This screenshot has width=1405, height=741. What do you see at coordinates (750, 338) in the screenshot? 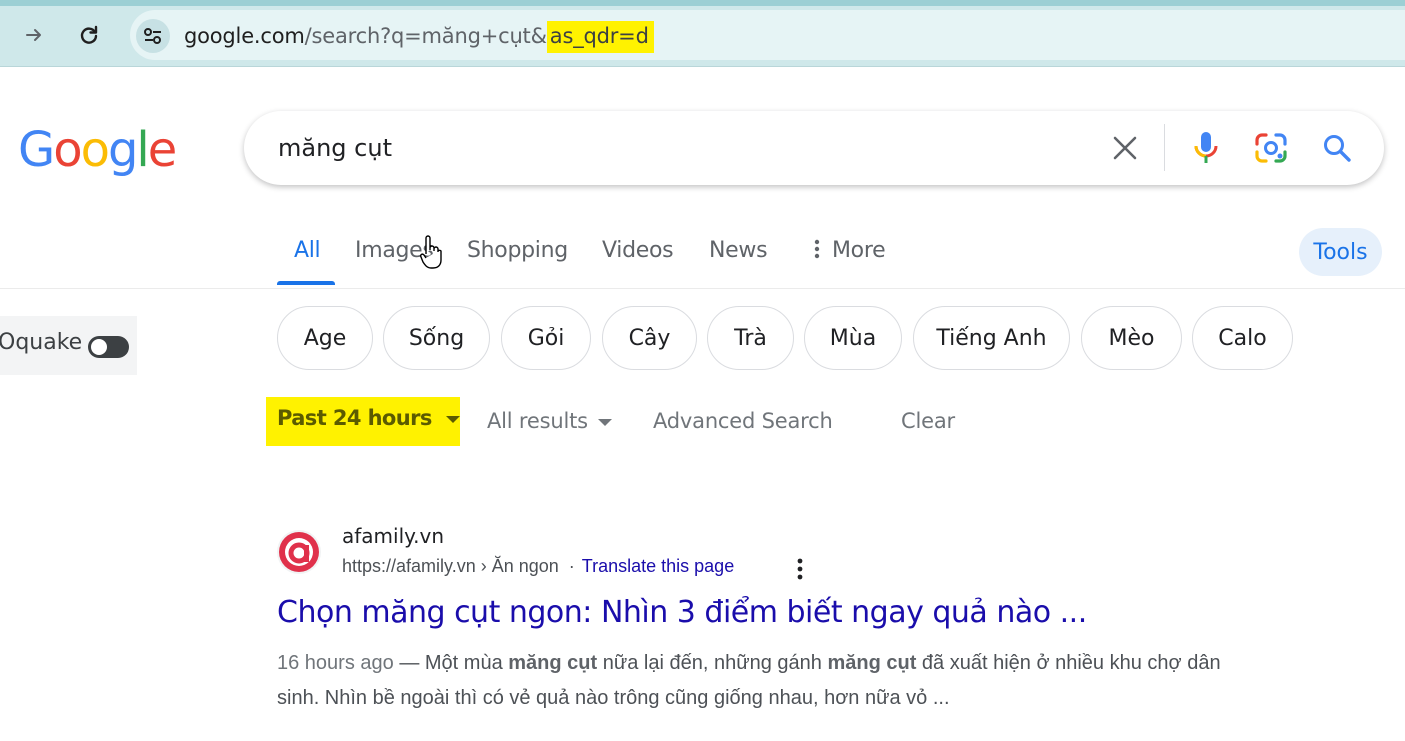
I see `chip-tra: Trà` at bounding box center [750, 338].